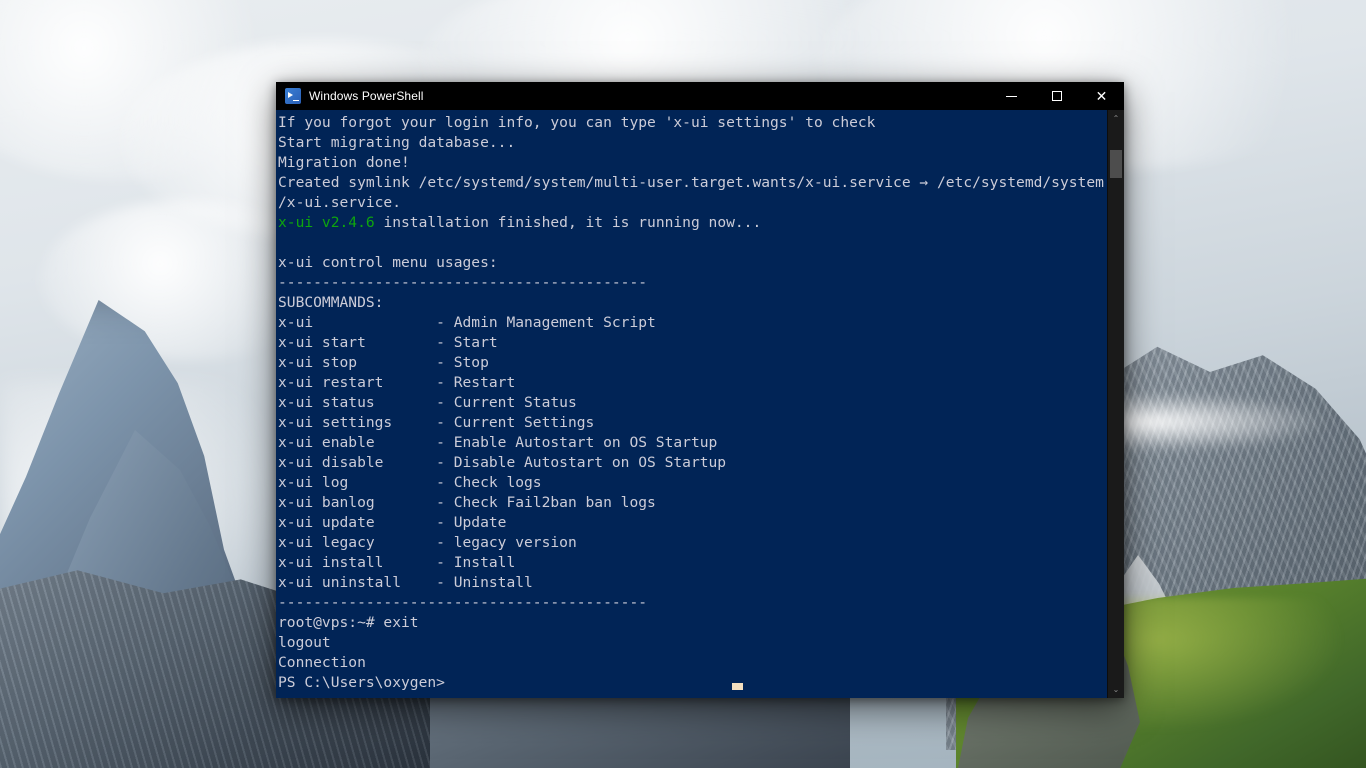 The height and width of the screenshot is (768, 1366). I want to click on close-button: ✕, so click(1101, 96).